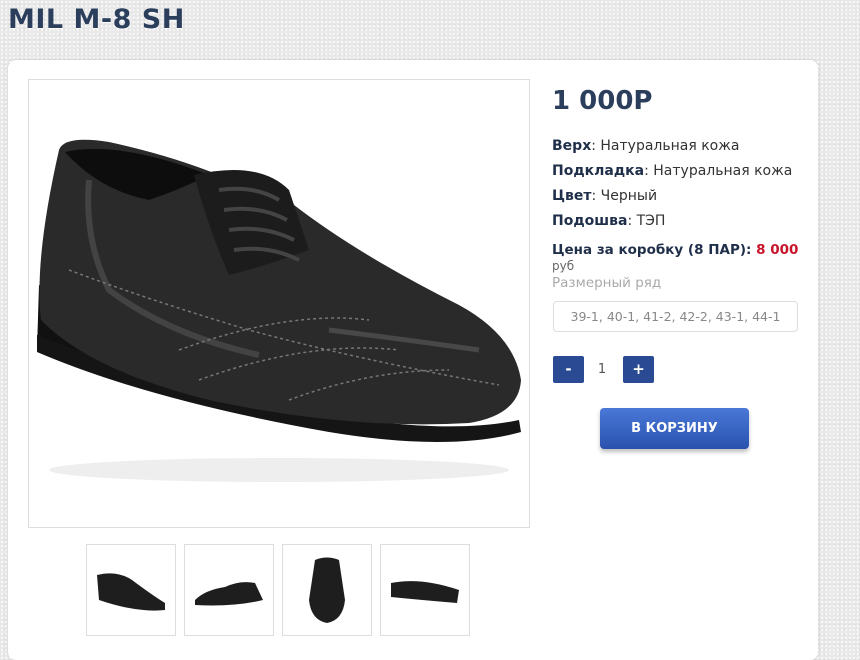 The width and height of the screenshot is (860, 660). What do you see at coordinates (572, 146) in the screenshot?
I see `spec-label: Верх` at bounding box center [572, 146].